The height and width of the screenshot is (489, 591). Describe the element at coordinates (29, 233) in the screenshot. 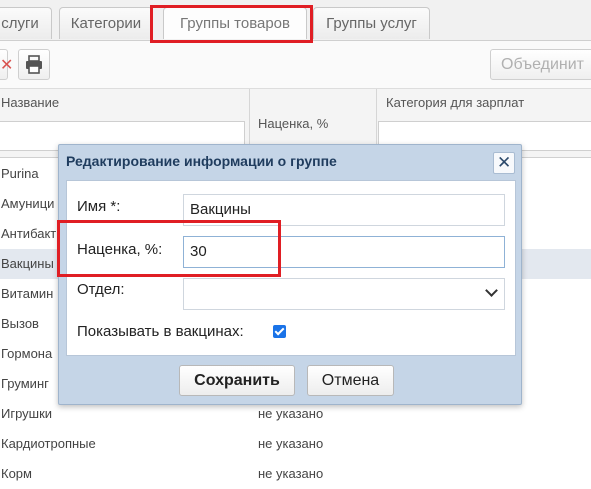

I see `row-name: Антибакт` at that location.